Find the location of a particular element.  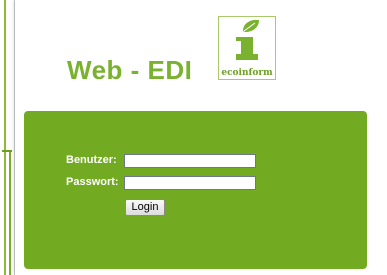

left-edge-notch is located at coordinates (7, 151).